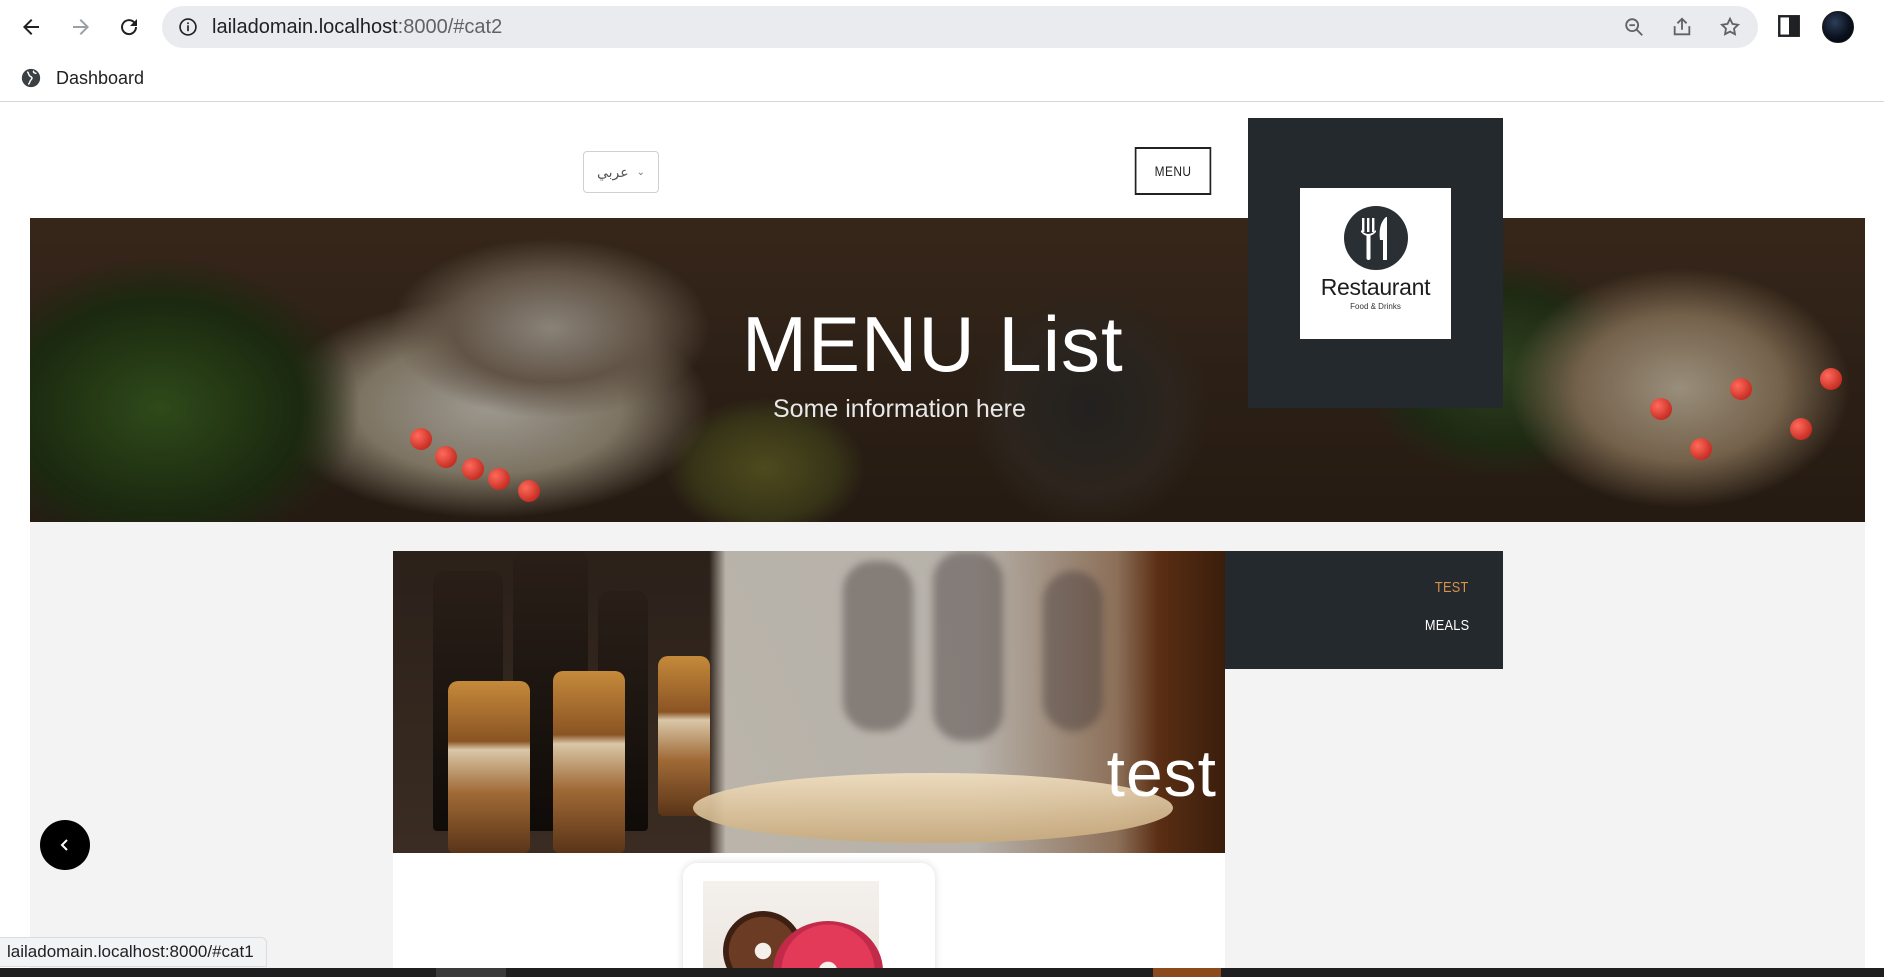  I want to click on language-select: عربي ⌄, so click(621, 172).